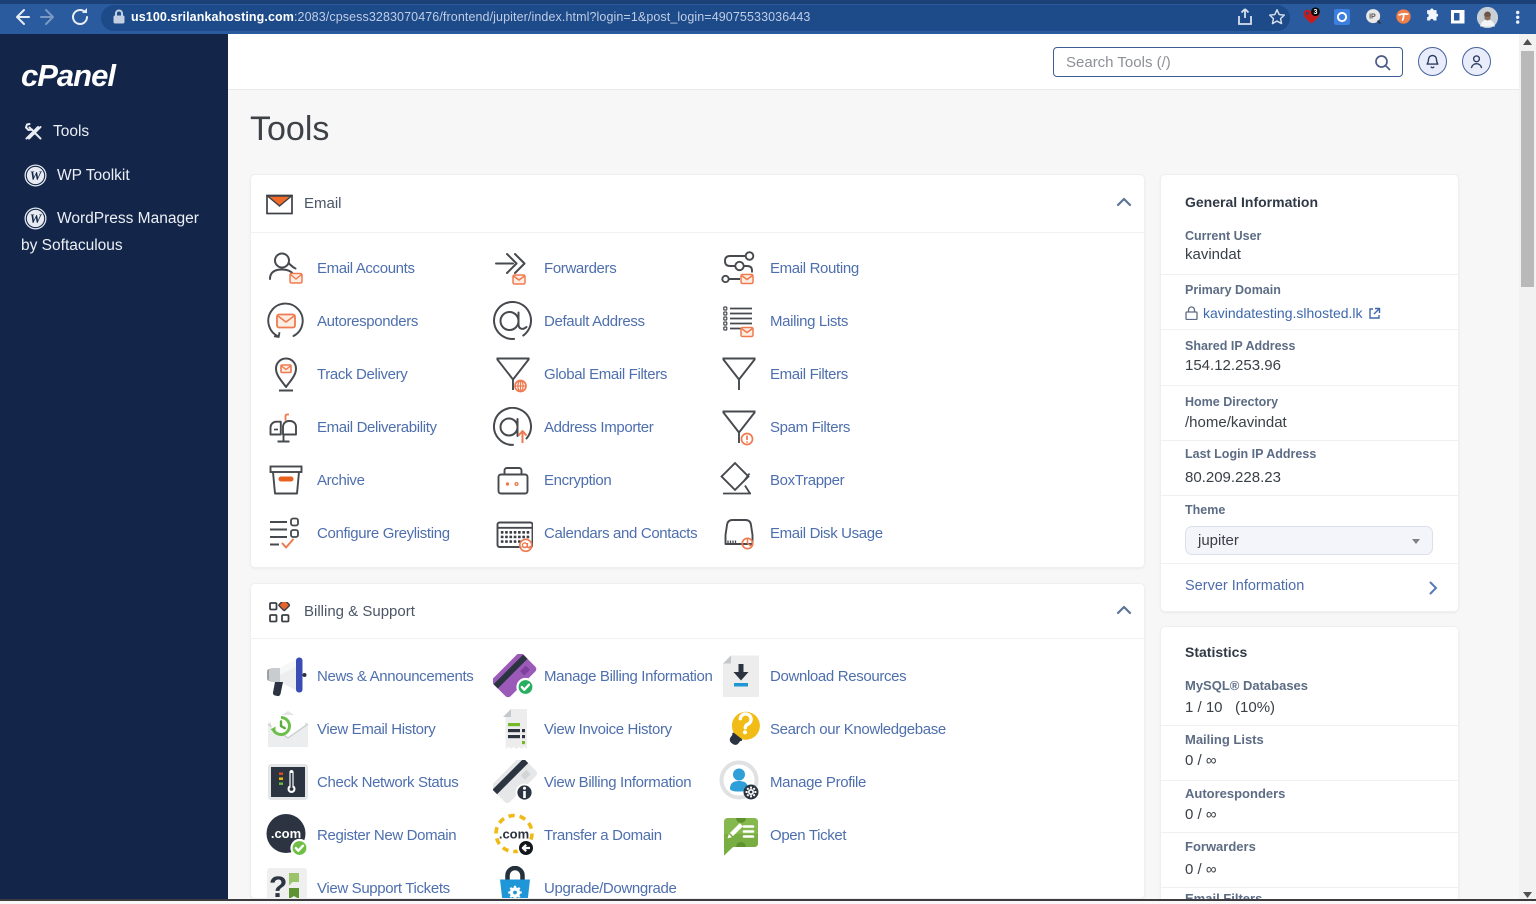 The height and width of the screenshot is (904, 1536). I want to click on svg-text: IP, so click(1372, 17).